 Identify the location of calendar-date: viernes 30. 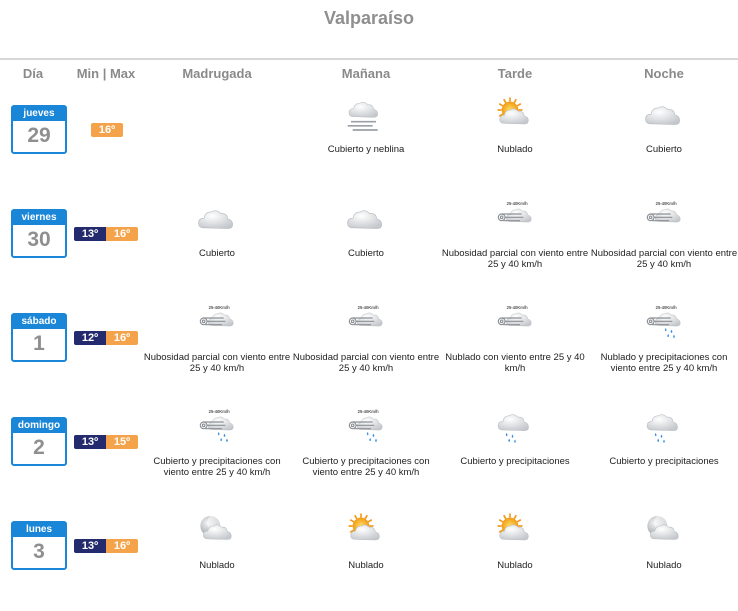
(39, 233).